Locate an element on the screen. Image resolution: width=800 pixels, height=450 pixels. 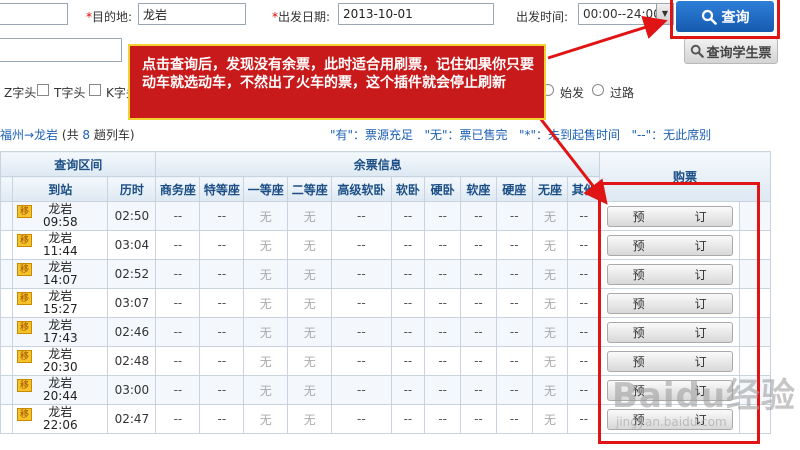
watermark-url: jingyan.baidu.com is located at coordinates (671, 422).